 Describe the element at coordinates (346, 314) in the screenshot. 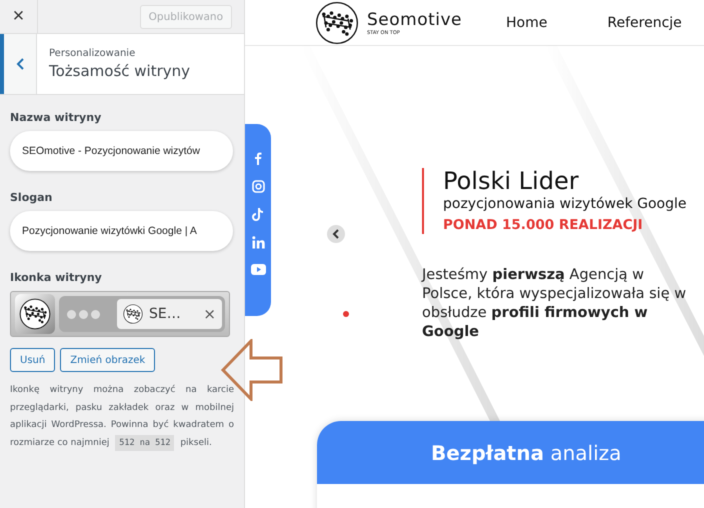

I see `slide-dot` at that location.